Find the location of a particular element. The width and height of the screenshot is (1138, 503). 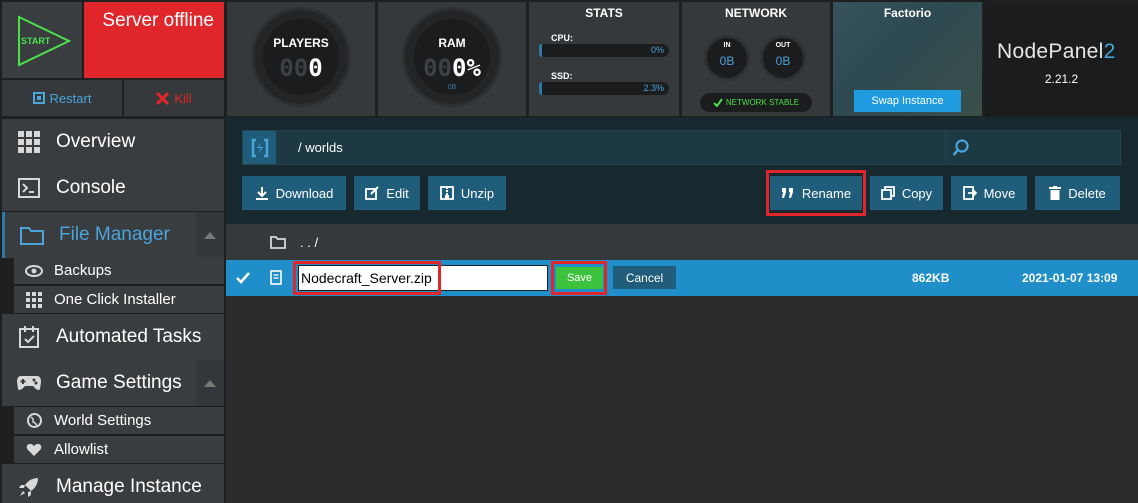

save-highlight is located at coordinates (579, 278).